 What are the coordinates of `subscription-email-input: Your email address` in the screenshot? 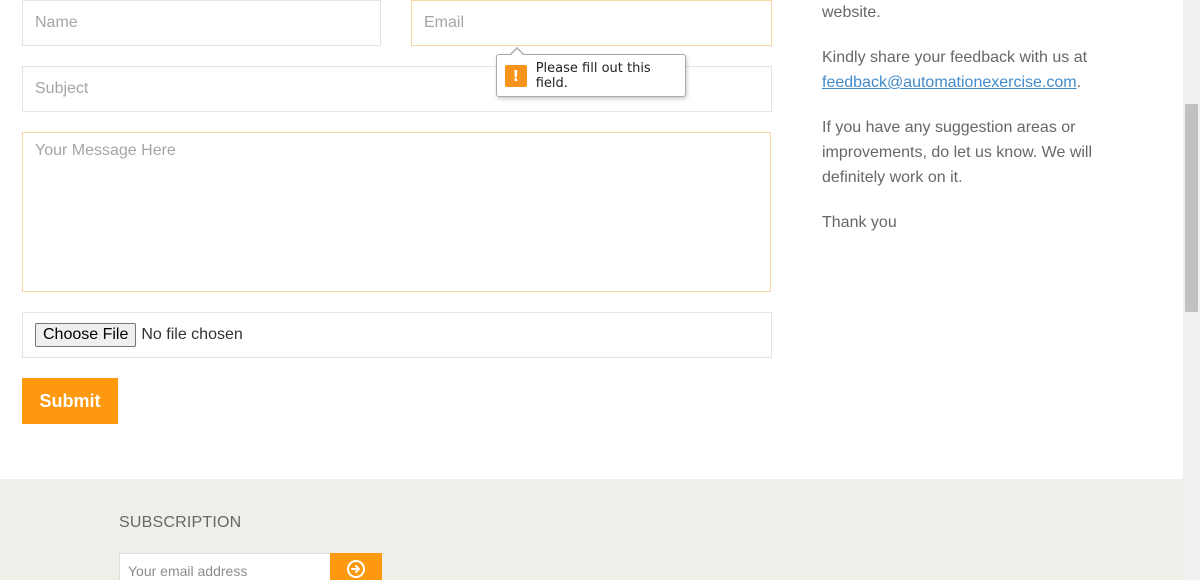 It's located at (225, 566).